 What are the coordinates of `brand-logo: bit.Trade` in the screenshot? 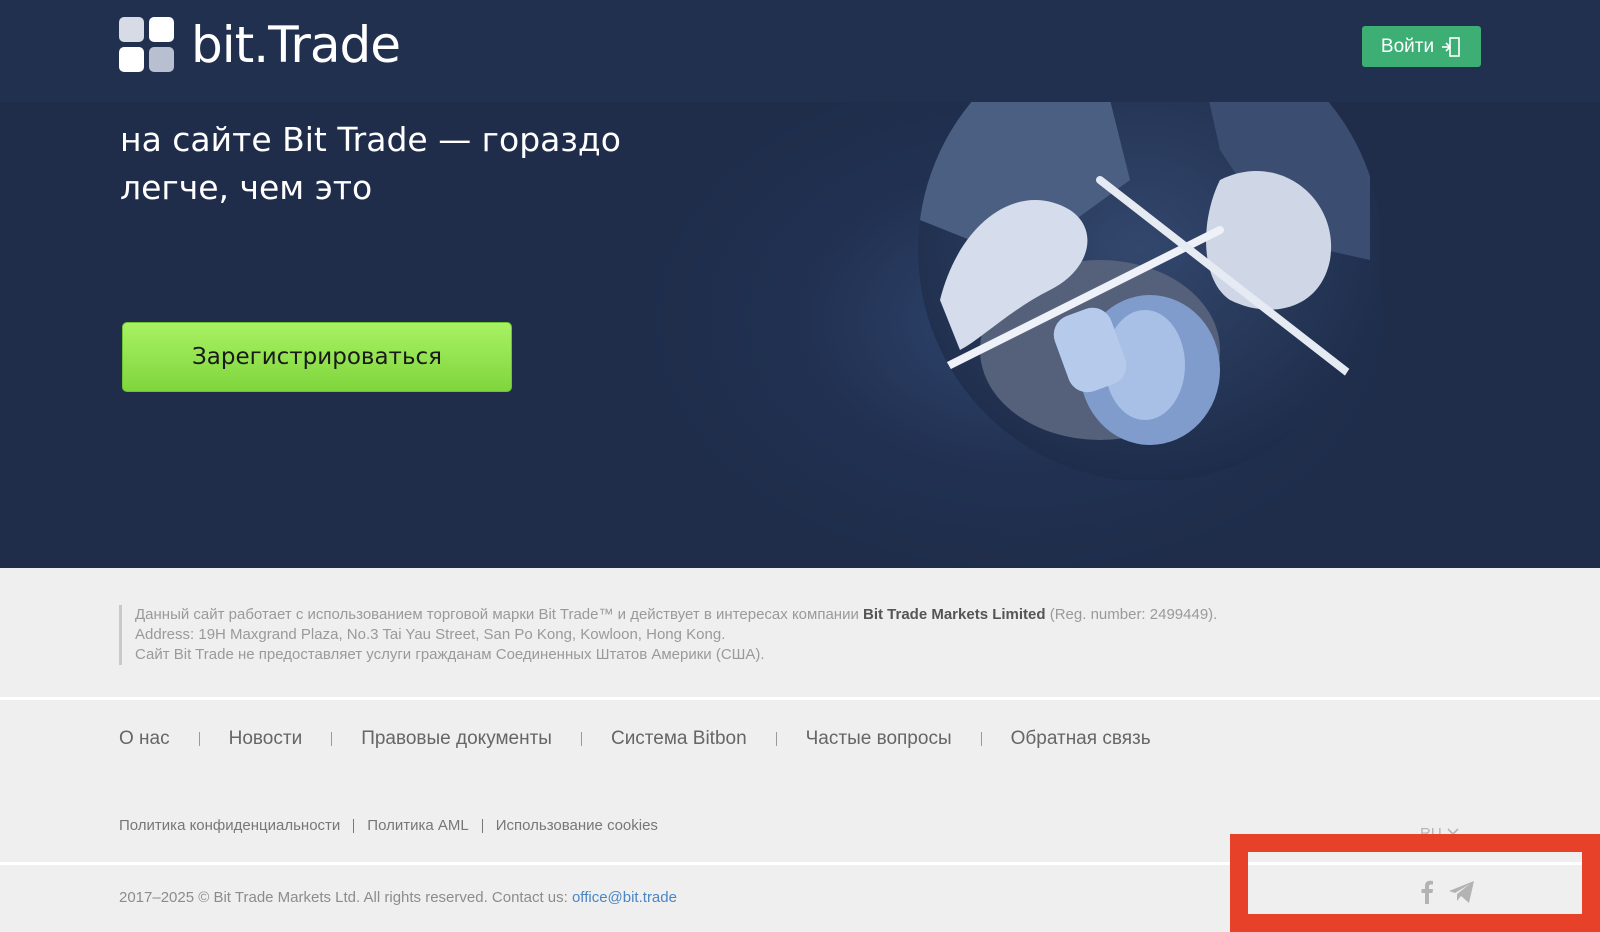 It's located at (260, 45).